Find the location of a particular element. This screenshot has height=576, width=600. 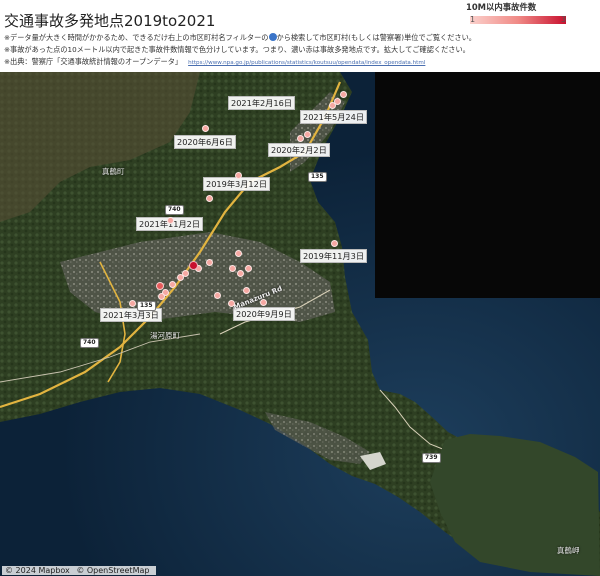

map-attribution: © 2024 Mapbox © OpenStreetMap is located at coordinates (79, 570).